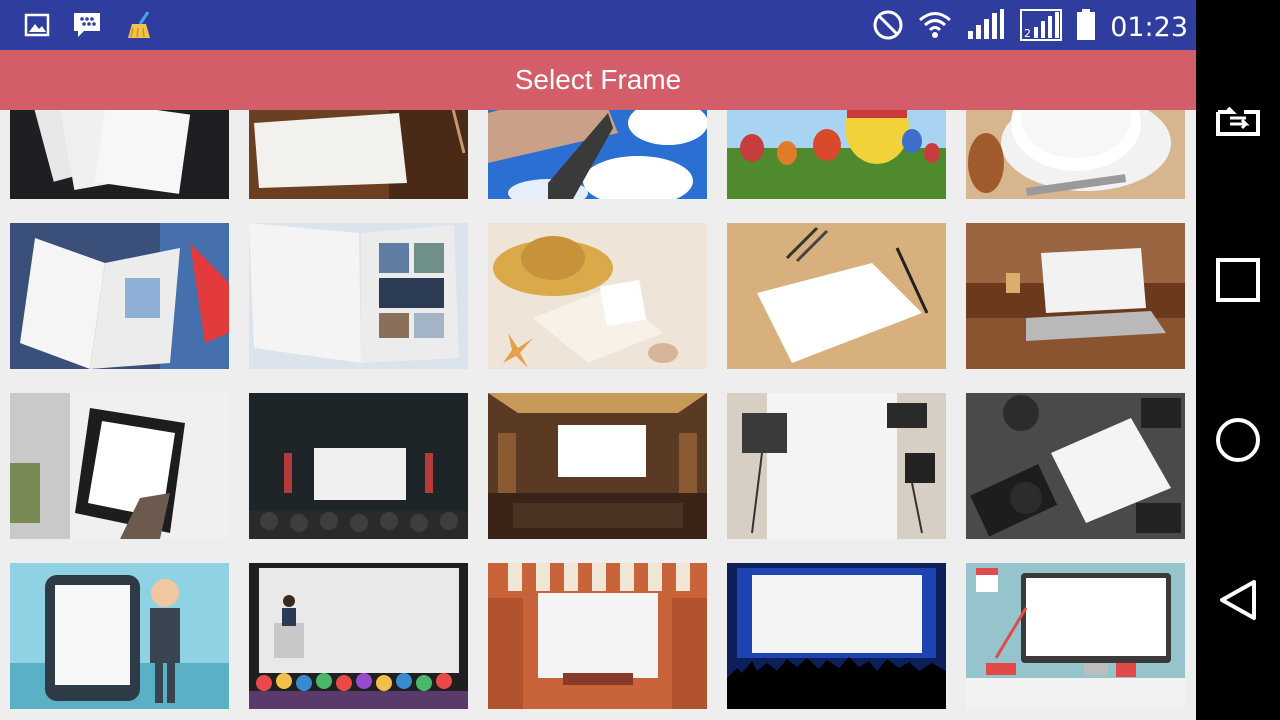  Describe the element at coordinates (597, 636) in the screenshot. I see `frame-thumbnail-theater-stage` at that location.